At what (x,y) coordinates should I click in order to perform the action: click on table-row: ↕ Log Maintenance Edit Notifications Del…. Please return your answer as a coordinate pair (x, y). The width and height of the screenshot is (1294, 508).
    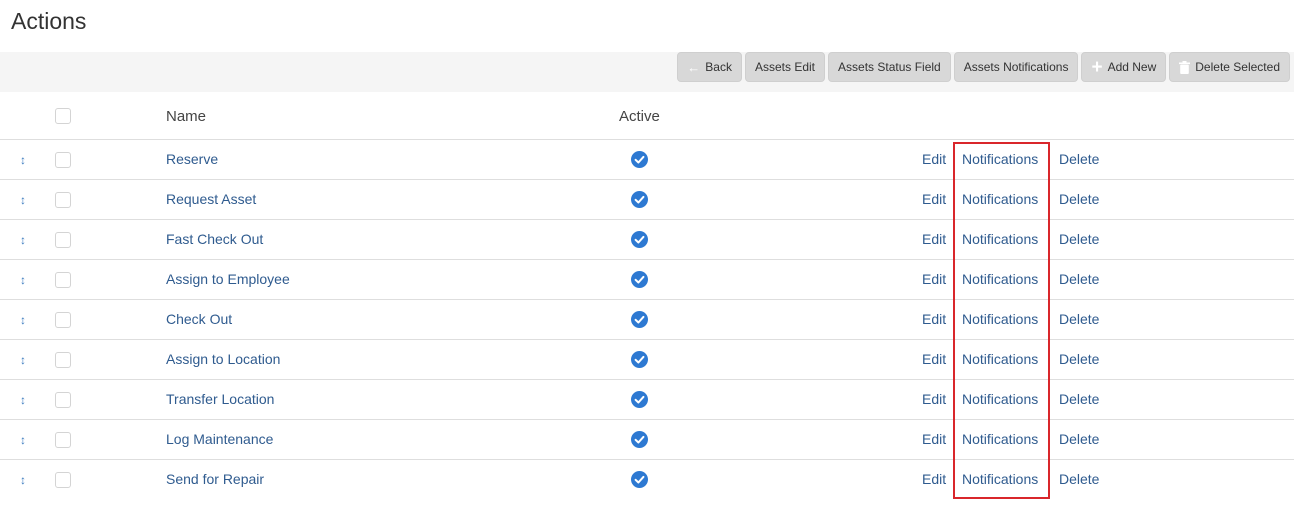
    Looking at the image, I should click on (647, 440).